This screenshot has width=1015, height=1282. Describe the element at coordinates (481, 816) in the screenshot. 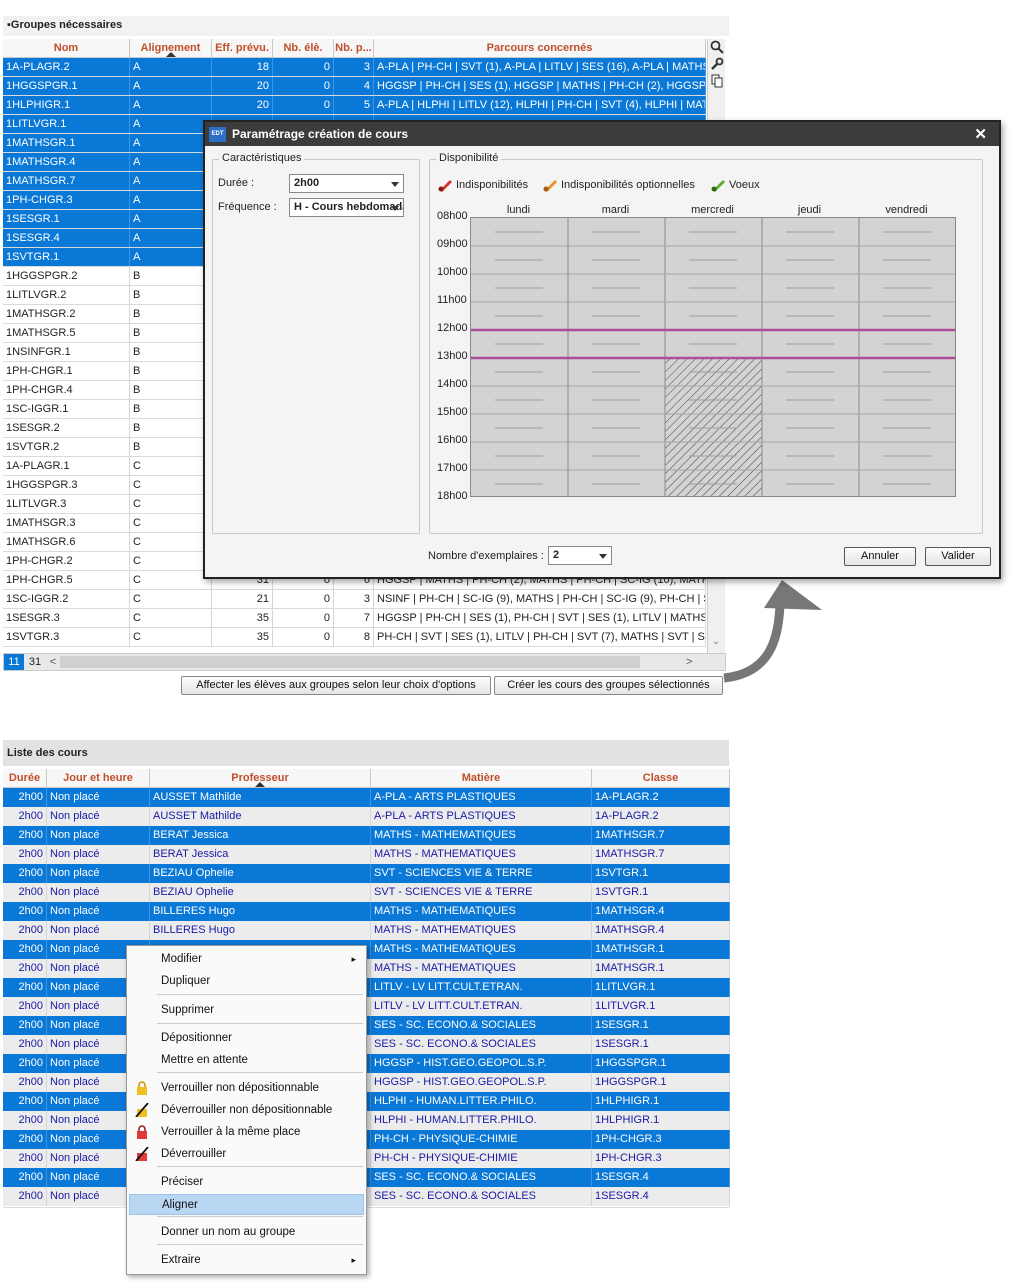

I see `cell-matiere: A-PLA - ARTS PLASTIQUES` at that location.